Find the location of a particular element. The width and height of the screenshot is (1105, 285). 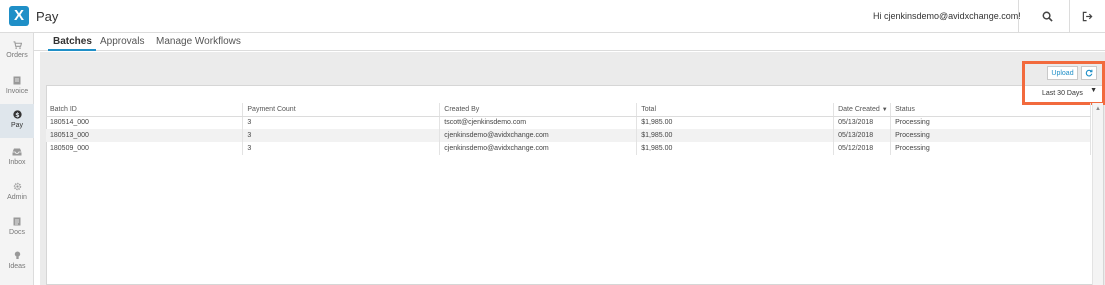

lightbulb-icon is located at coordinates (17, 255).